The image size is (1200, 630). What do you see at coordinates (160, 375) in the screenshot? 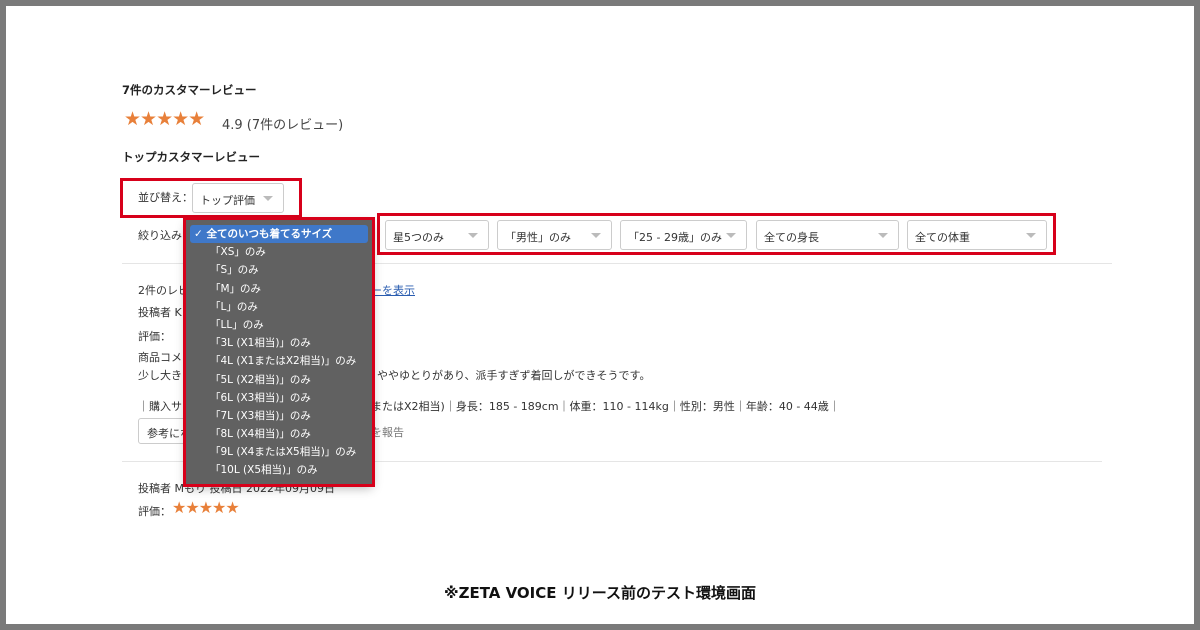
I see `comment-text-start: 少し大き` at bounding box center [160, 375].